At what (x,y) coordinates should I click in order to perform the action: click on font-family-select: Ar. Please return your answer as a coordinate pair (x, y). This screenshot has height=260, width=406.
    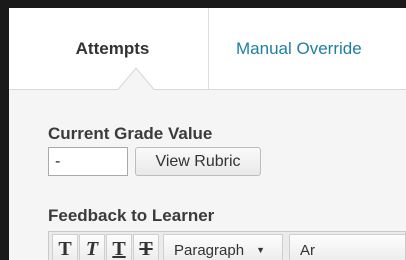
    Looking at the image, I should click on (347, 247).